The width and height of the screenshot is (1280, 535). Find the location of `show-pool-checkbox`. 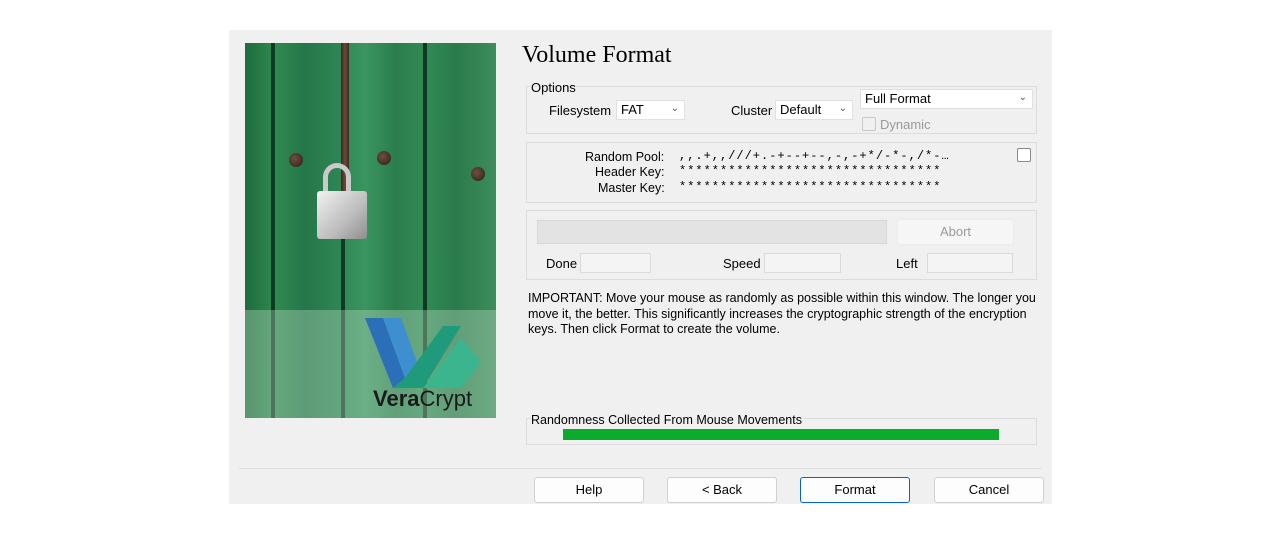

show-pool-checkbox is located at coordinates (1024, 155).